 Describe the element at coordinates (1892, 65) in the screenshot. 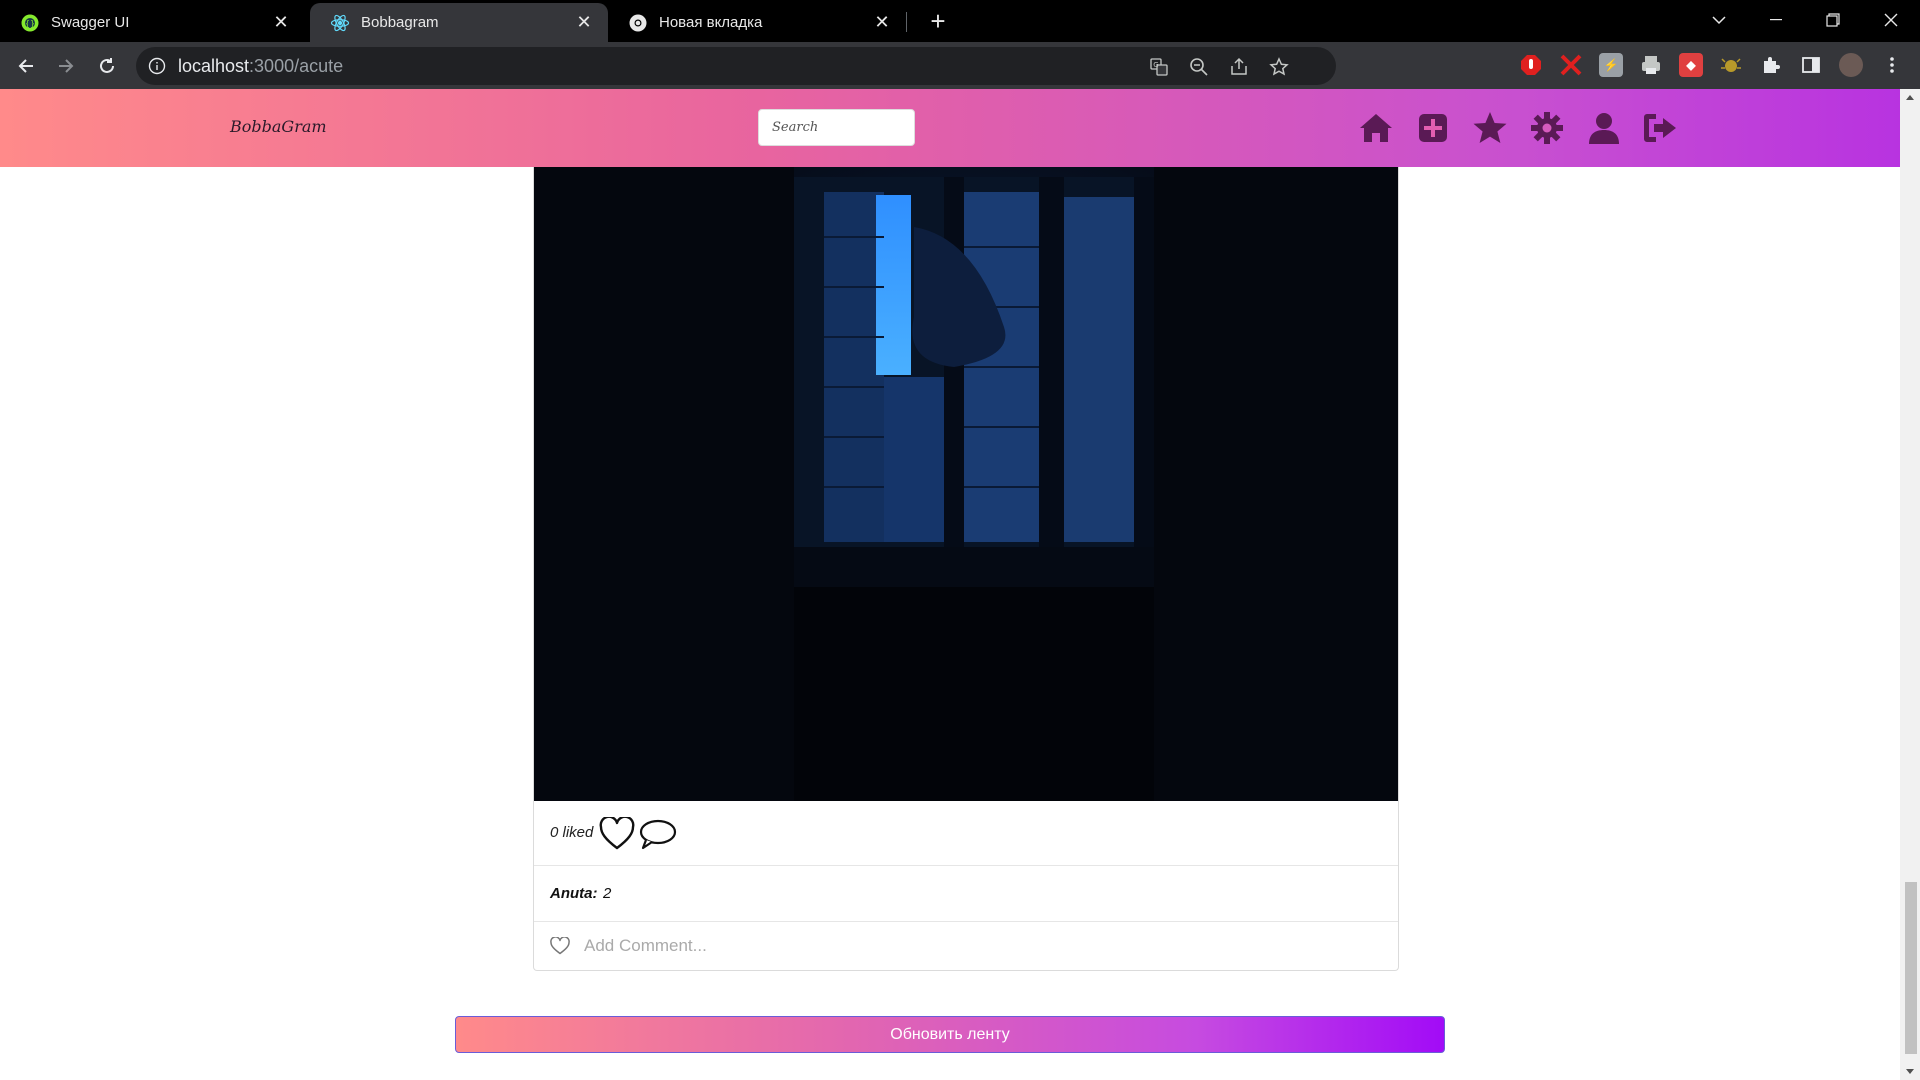

I see `browser-menu-icon` at that location.